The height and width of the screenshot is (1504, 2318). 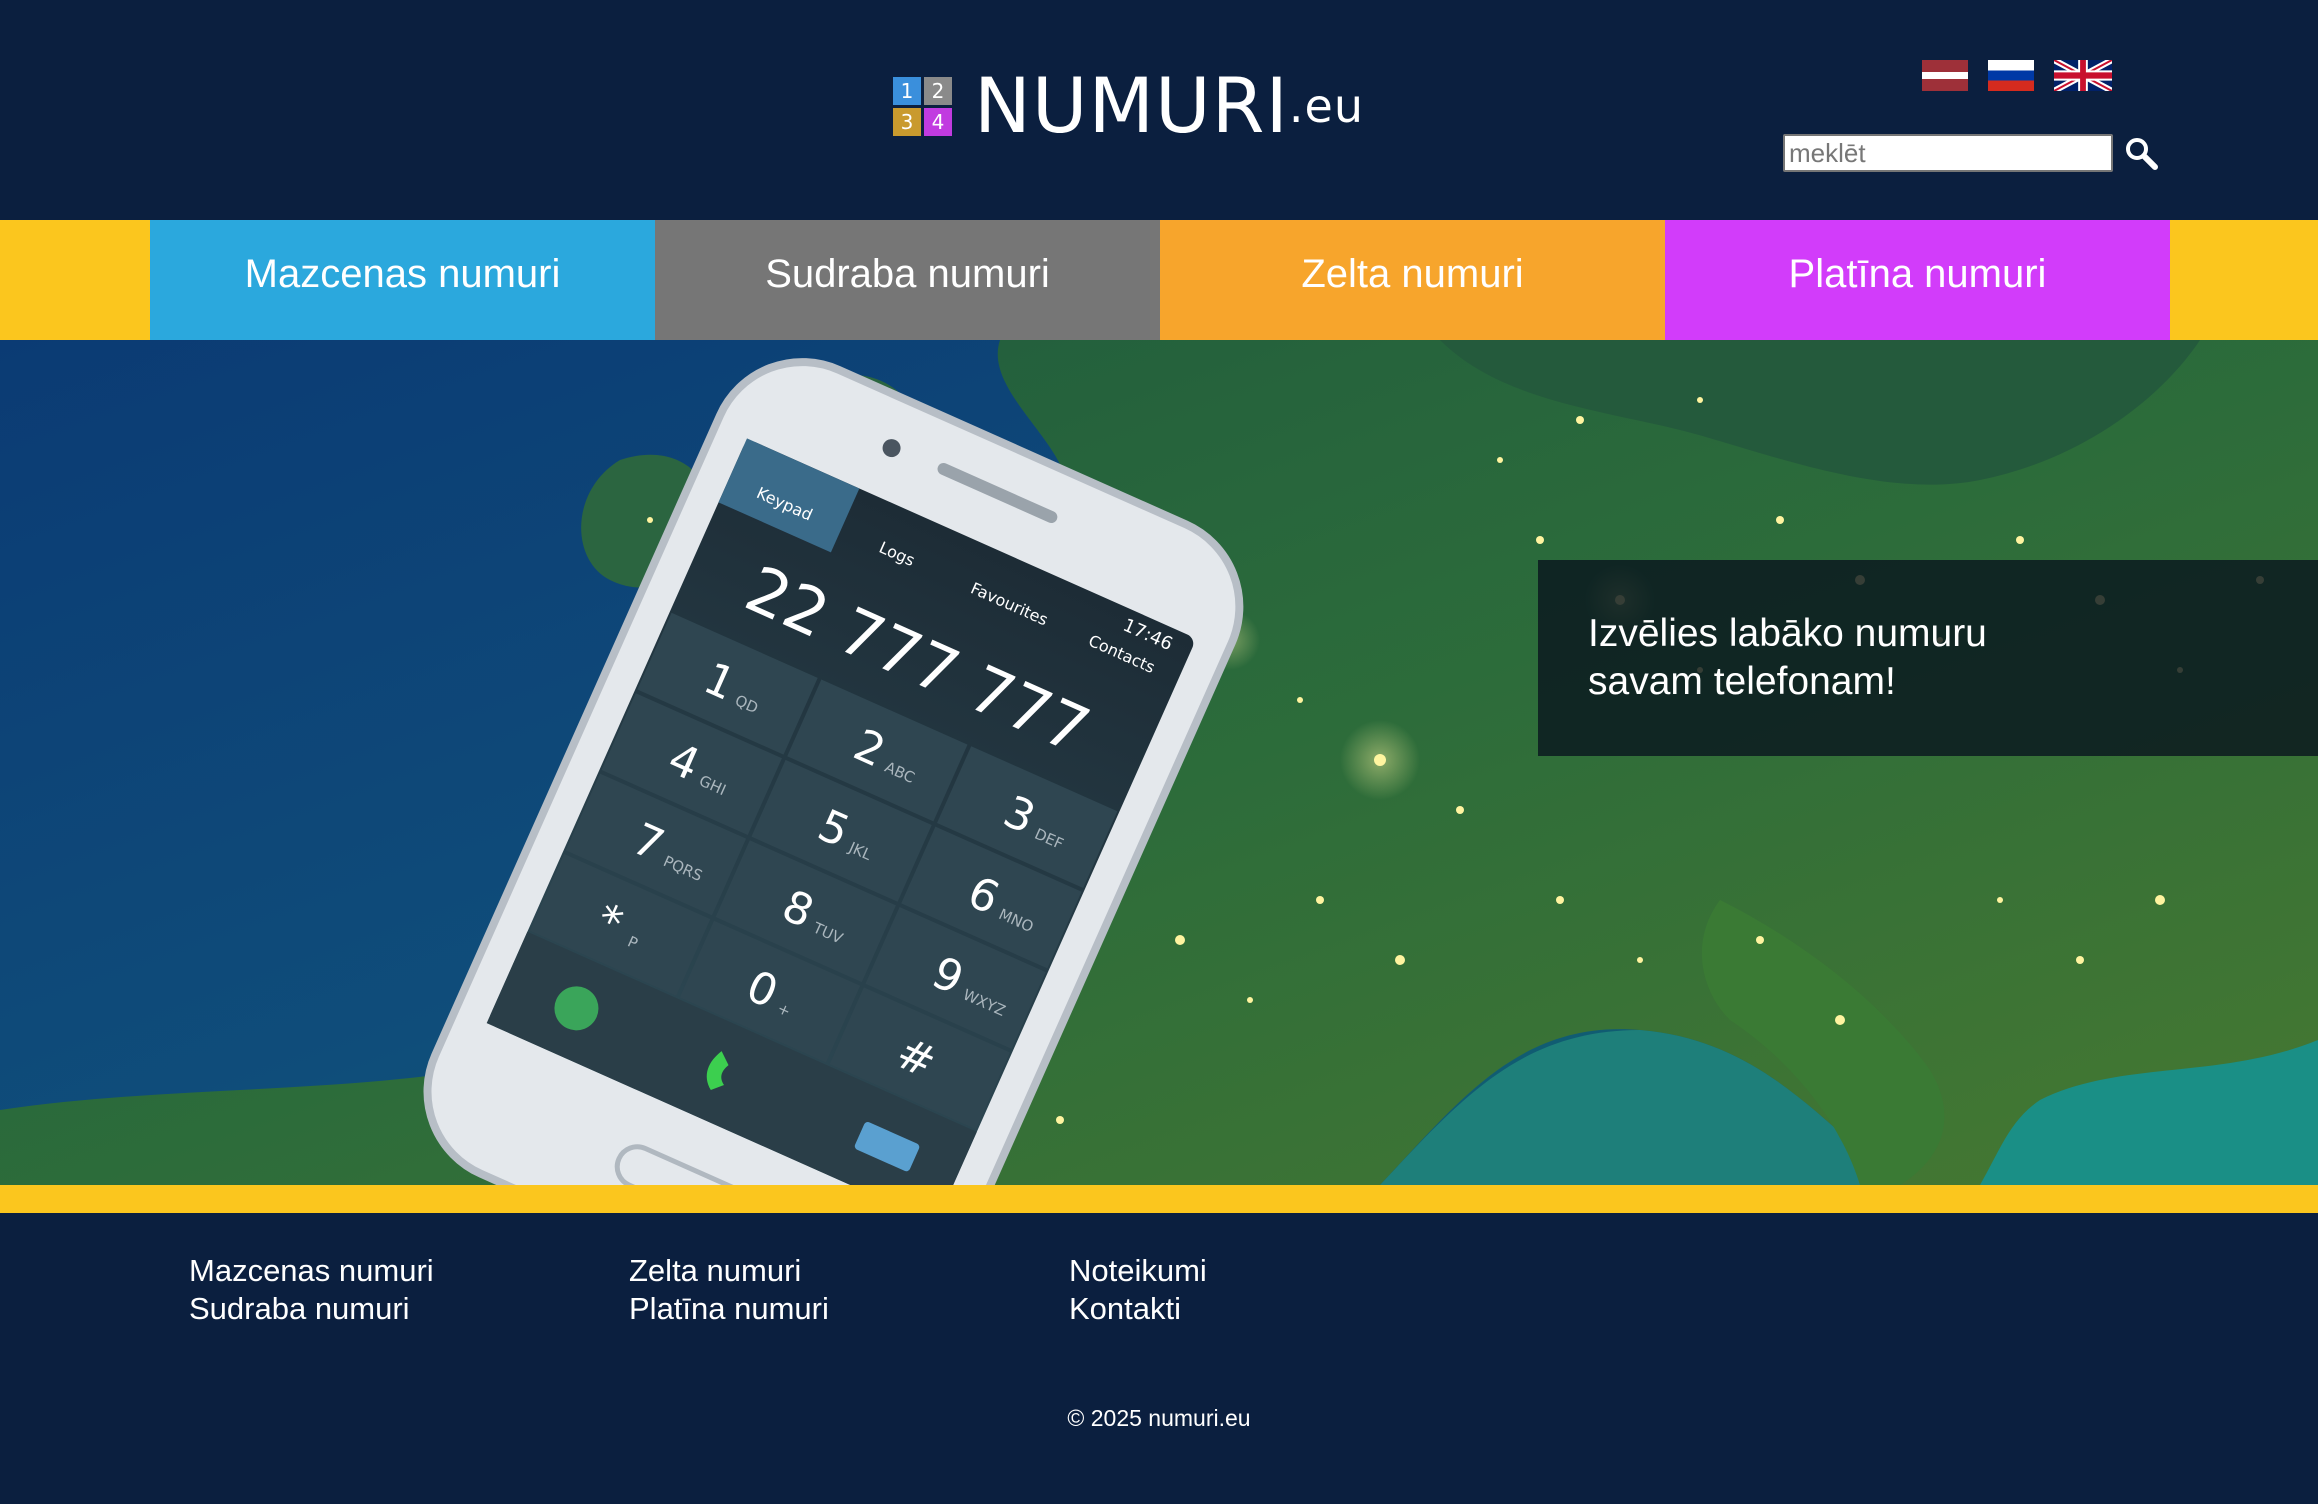 I want to click on footer-link-noteikumi: Noteikumi, so click(x=1138, y=1271).